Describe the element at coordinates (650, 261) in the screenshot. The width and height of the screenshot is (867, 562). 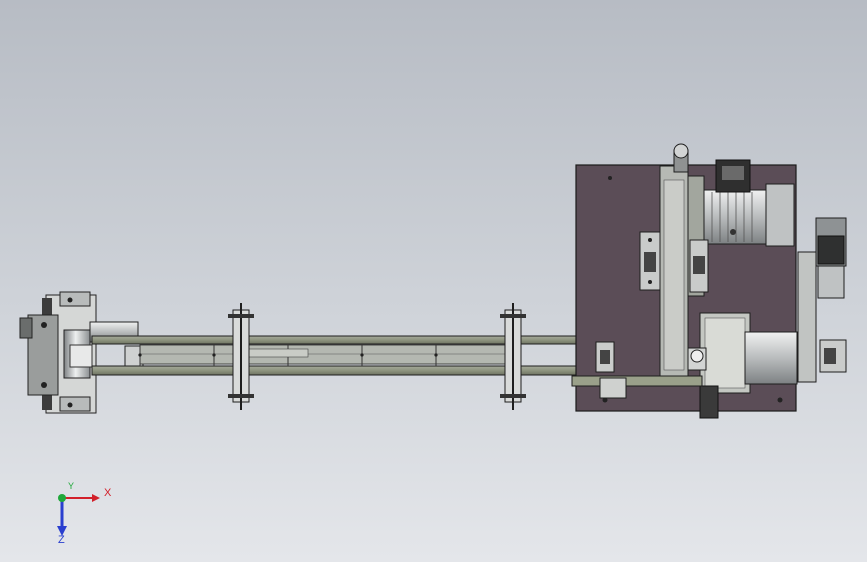
I see `bearing-block-left` at that location.